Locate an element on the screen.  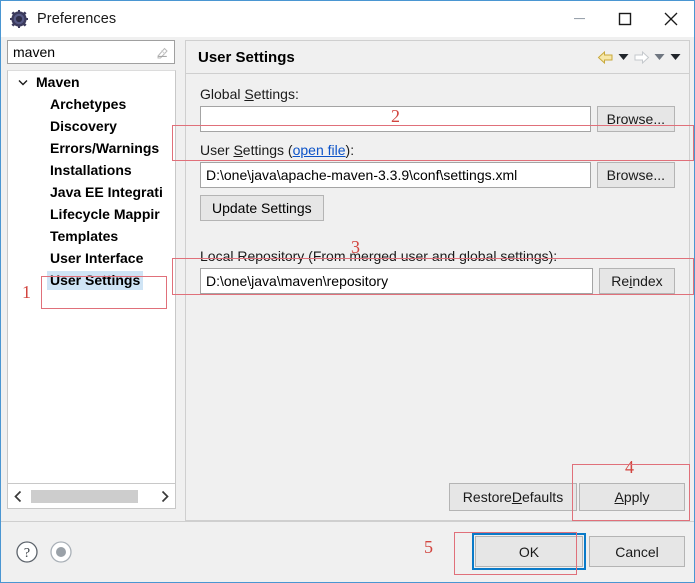
tree-item-templates: Templates is located at coordinates (91, 236).